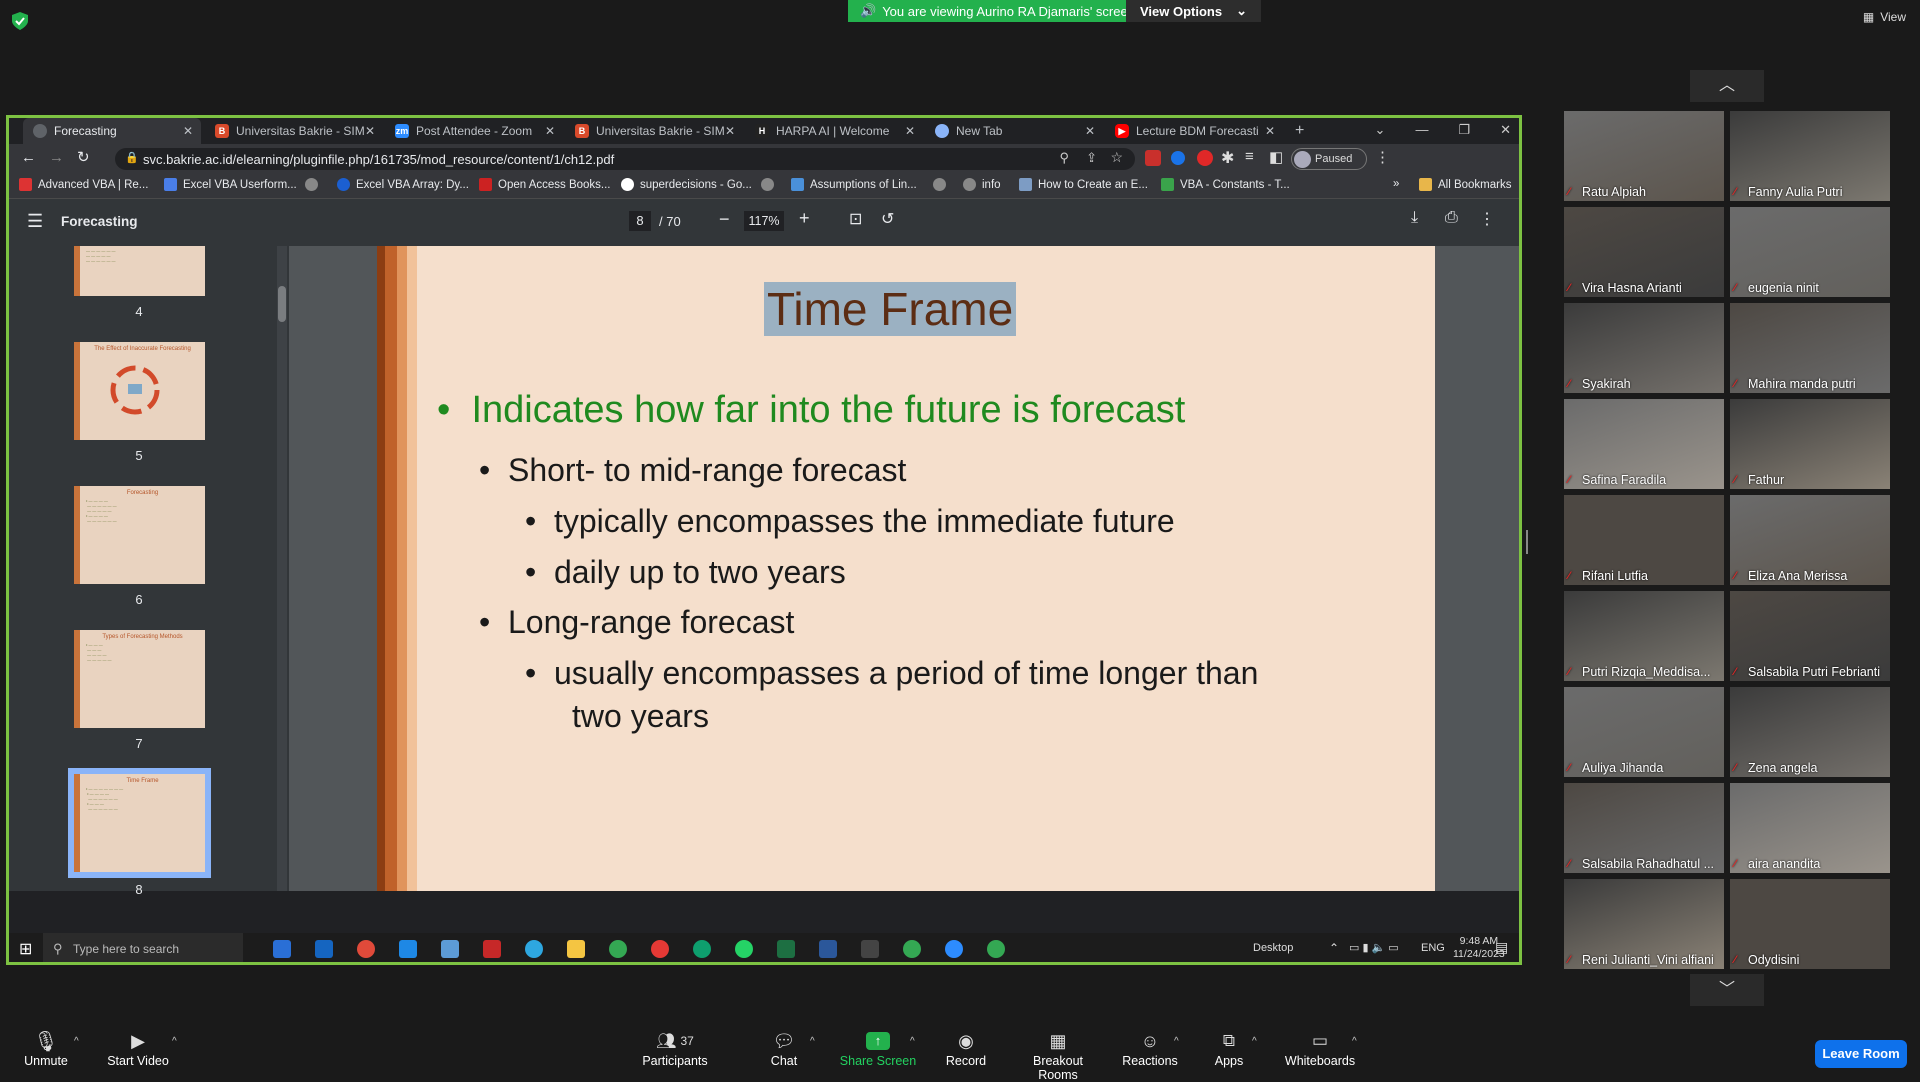 Image resolution: width=1920 pixels, height=1082 pixels. Describe the element at coordinates (1229, 1048) in the screenshot. I see `apps-button: ⧉ Apps` at that location.